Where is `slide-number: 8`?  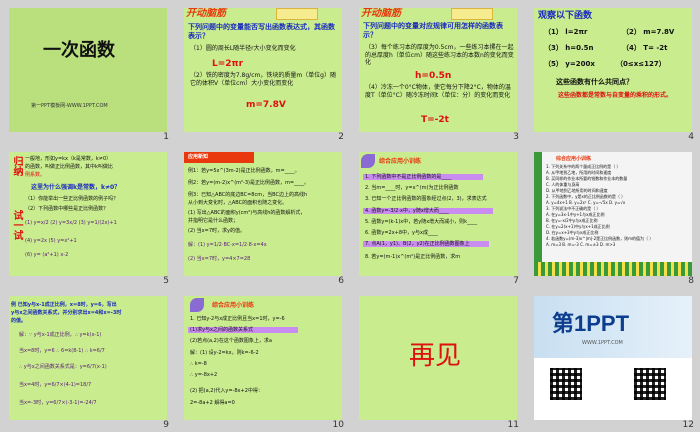
slide-number: 8 is located at coordinates (691, 281).